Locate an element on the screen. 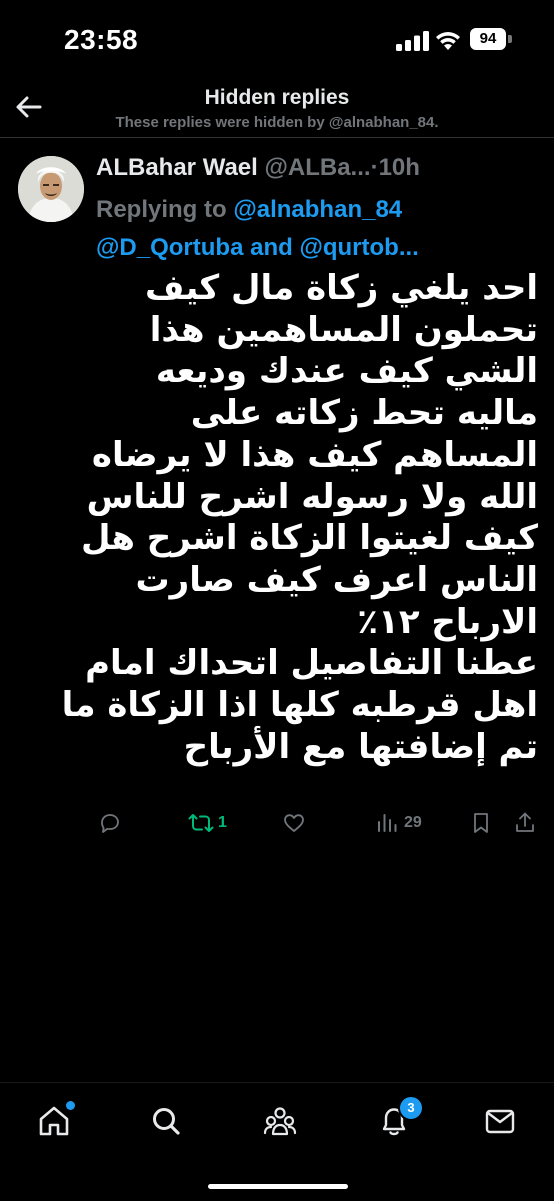  tweet-text-line: المساهم كيف هذا لا يرضاه is located at coordinates (314, 454).